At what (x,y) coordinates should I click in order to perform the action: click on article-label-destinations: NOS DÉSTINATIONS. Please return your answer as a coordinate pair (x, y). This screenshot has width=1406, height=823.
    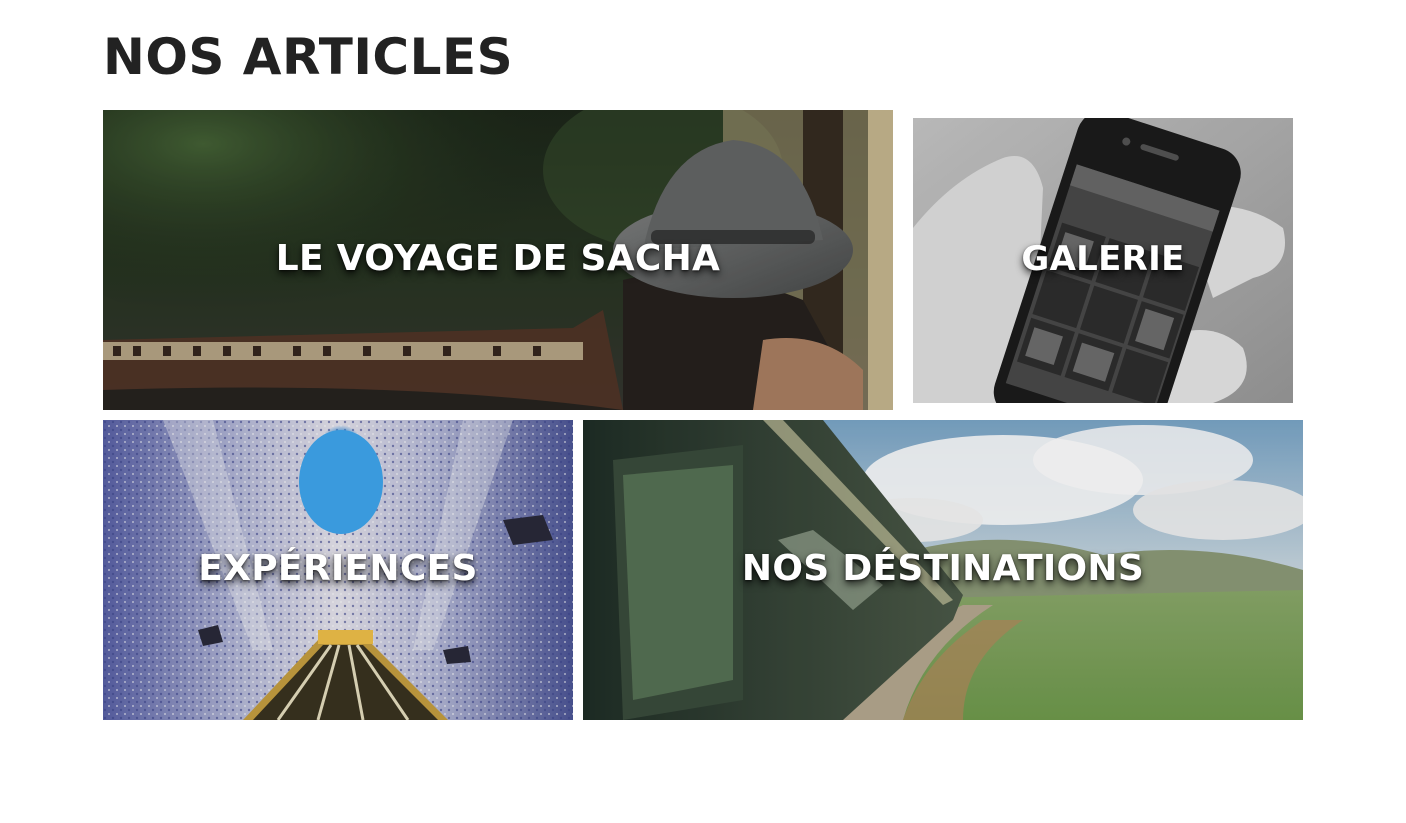
    Looking at the image, I should click on (943, 568).